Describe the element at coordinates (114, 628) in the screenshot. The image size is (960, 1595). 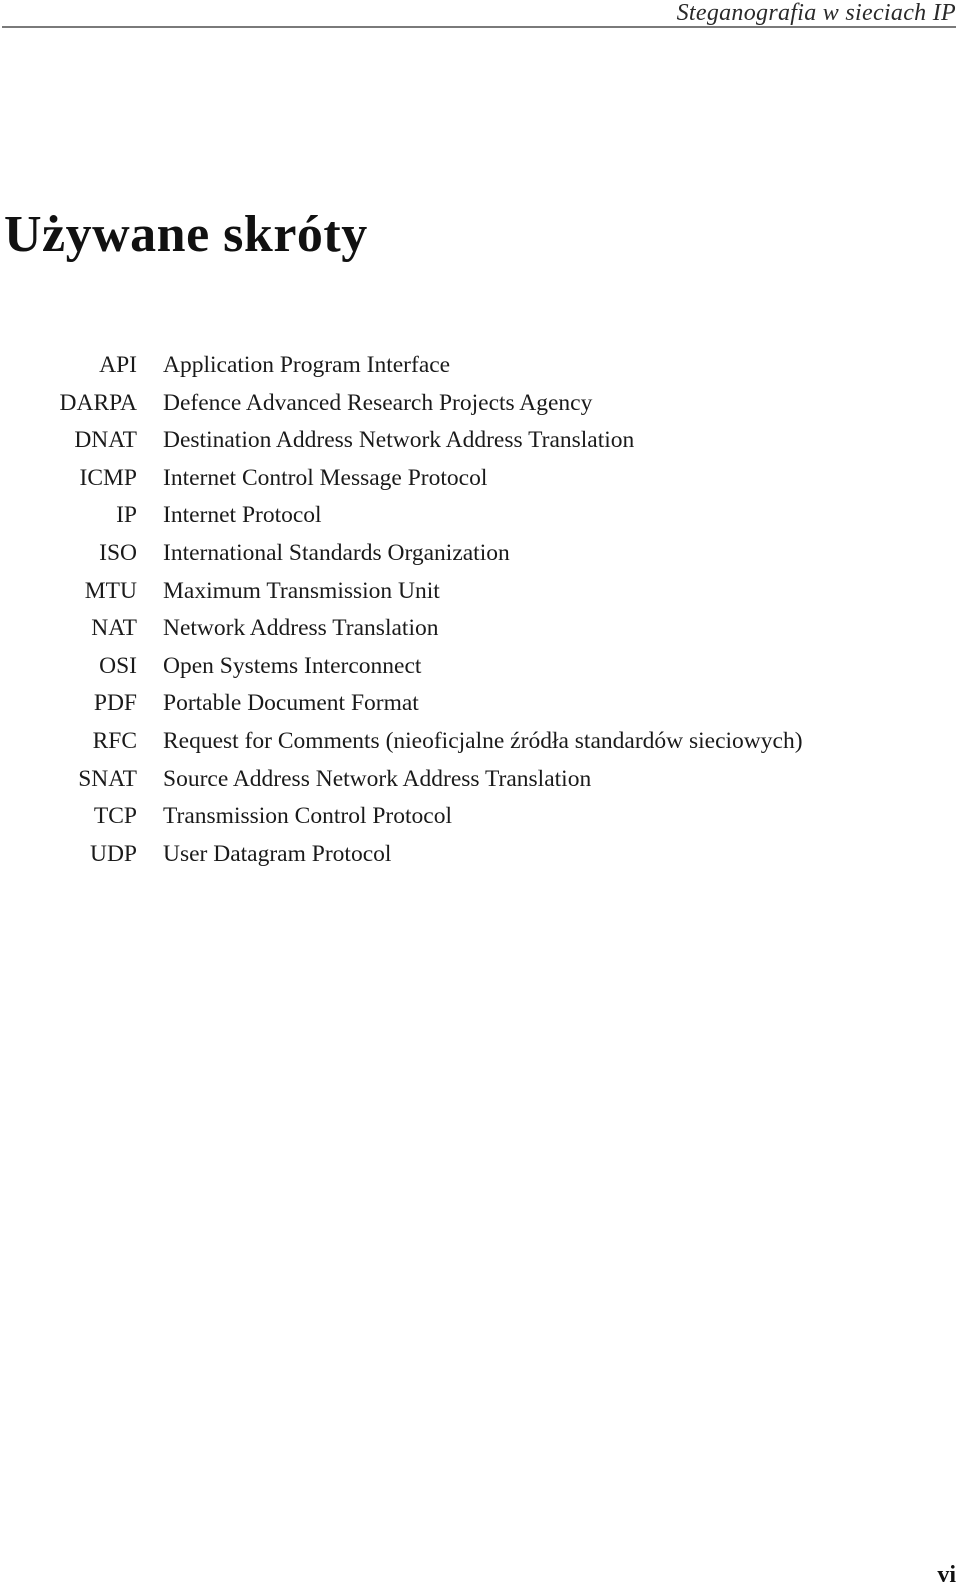
I see `abbreviation-term: NAT` at that location.